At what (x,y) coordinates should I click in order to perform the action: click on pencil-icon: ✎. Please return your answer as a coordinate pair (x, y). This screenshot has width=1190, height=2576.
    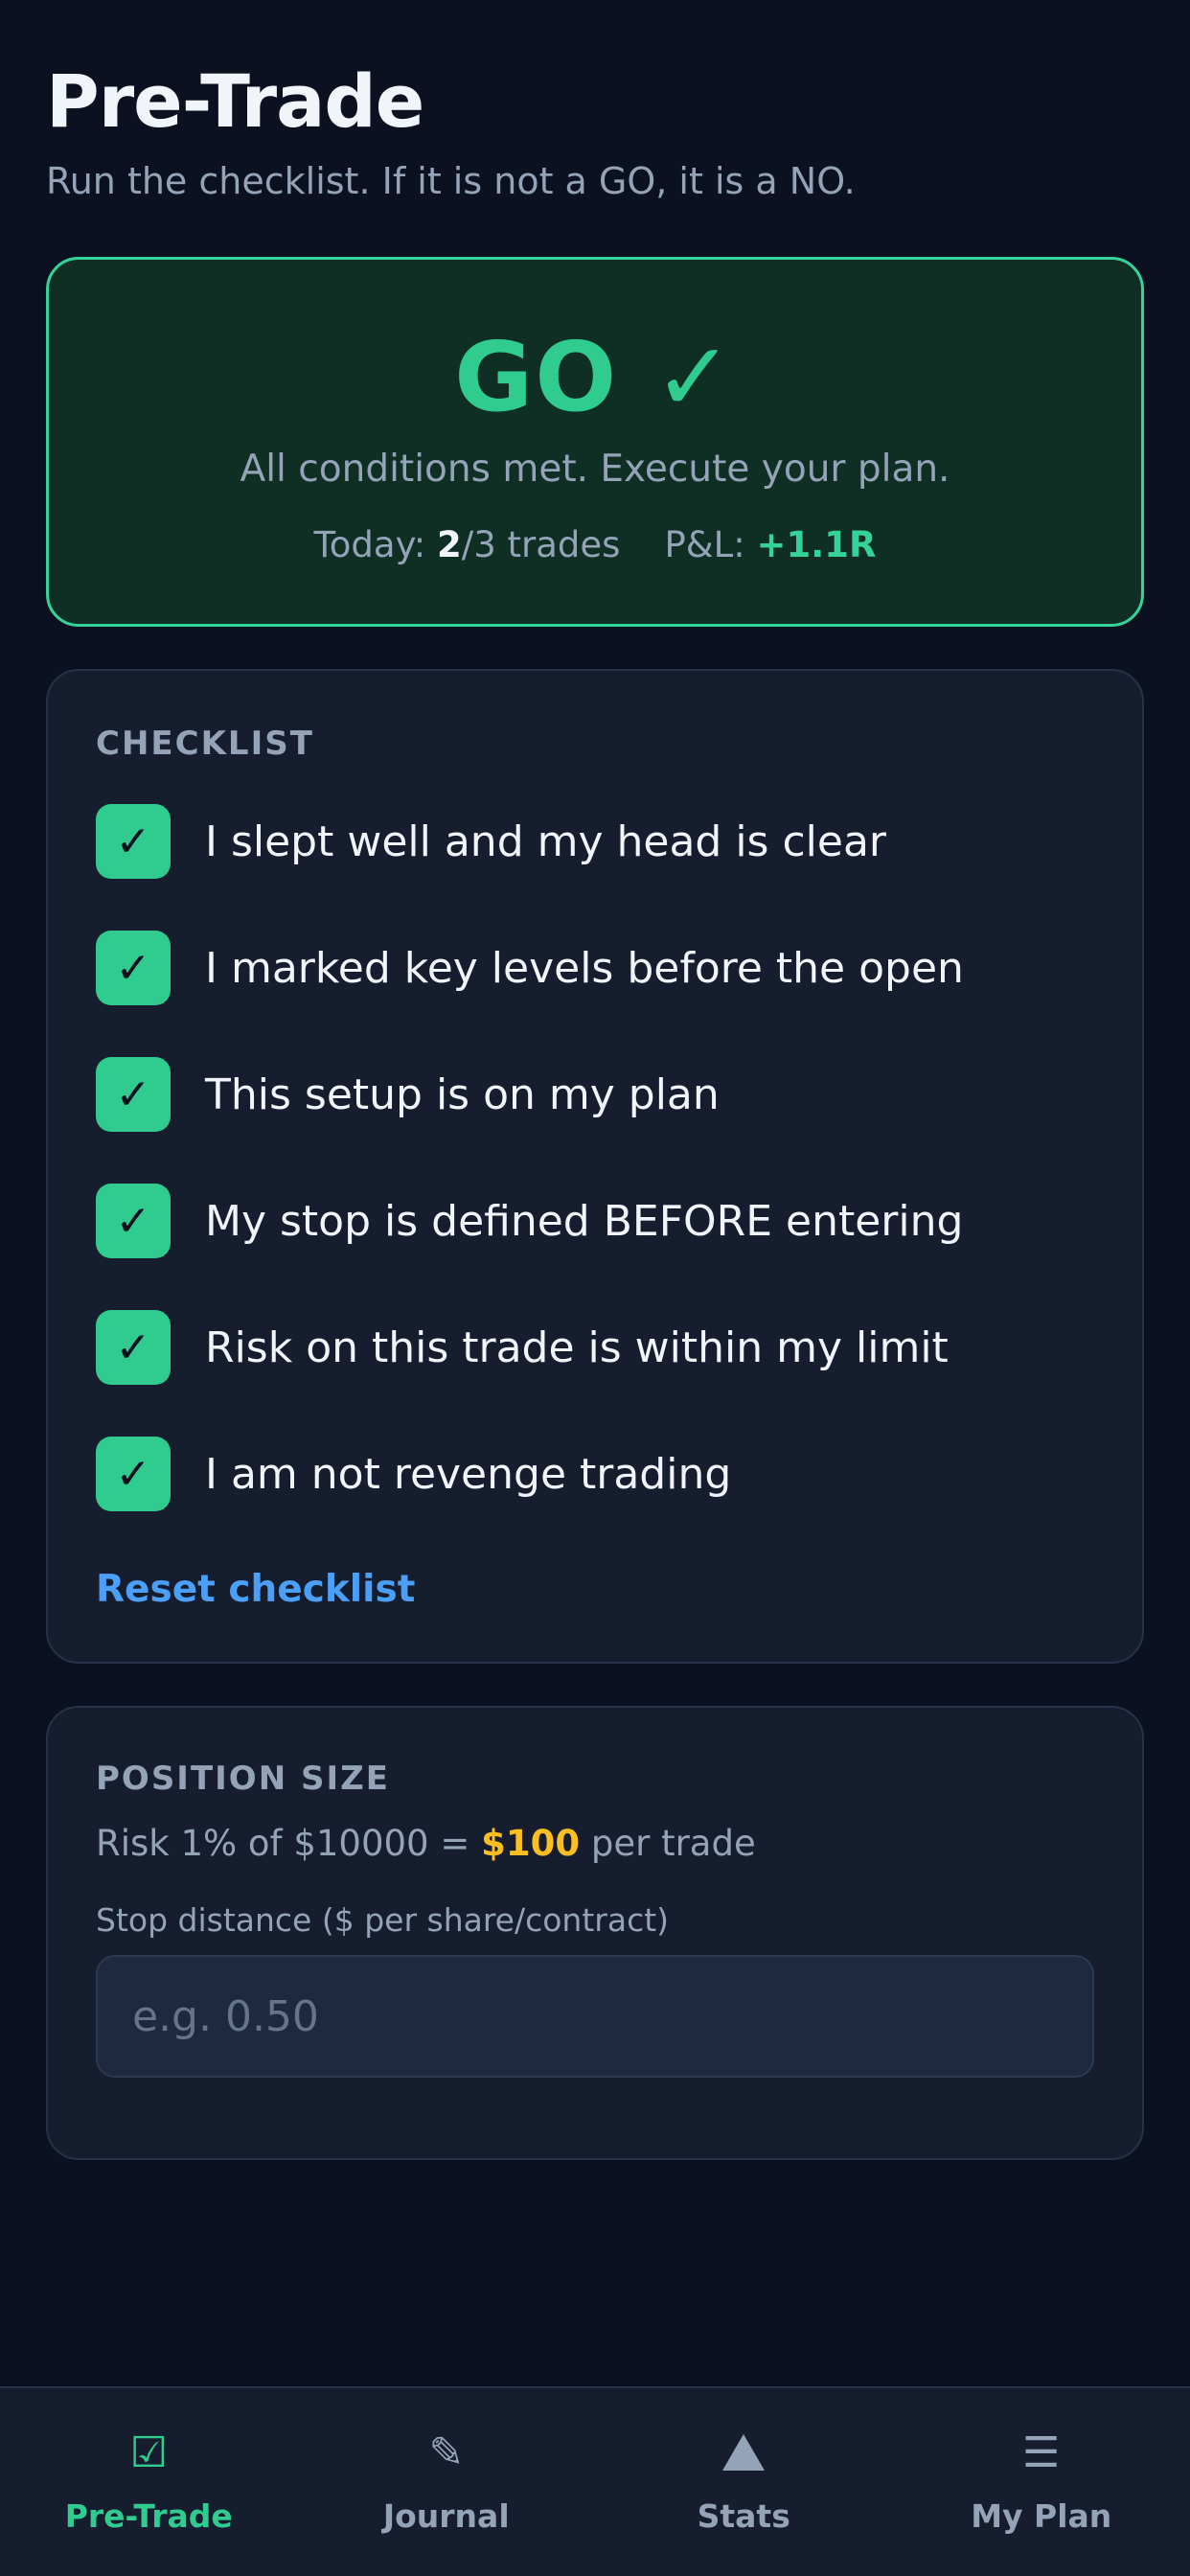
    Looking at the image, I should click on (447, 2452).